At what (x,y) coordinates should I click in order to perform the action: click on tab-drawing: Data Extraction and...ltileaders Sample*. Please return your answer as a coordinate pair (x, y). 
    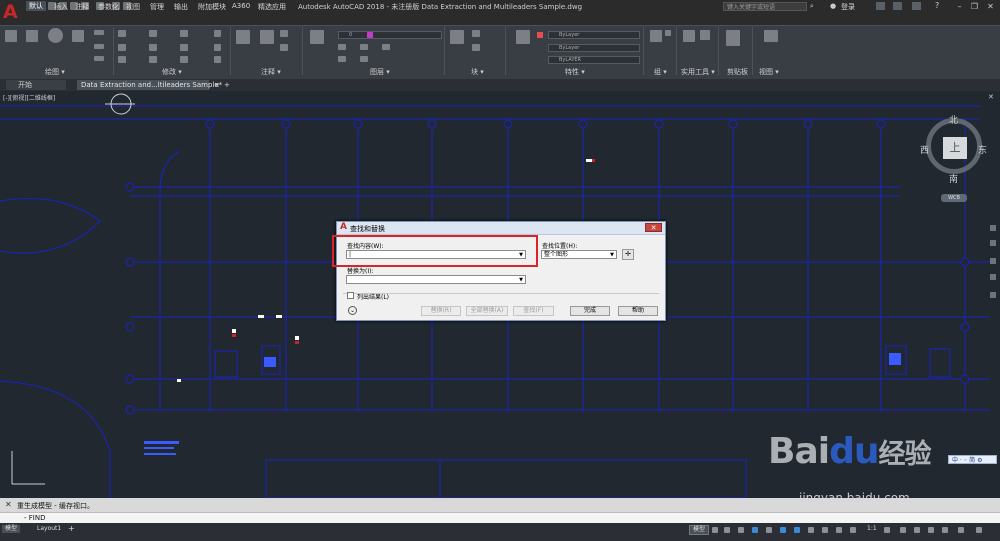
    Looking at the image, I should click on (149, 85).